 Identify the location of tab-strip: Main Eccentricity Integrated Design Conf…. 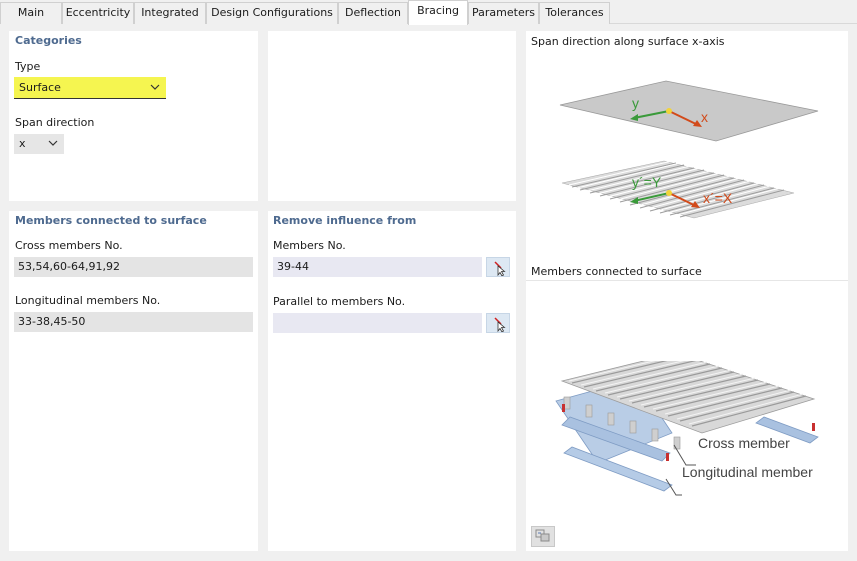
(428, 12).